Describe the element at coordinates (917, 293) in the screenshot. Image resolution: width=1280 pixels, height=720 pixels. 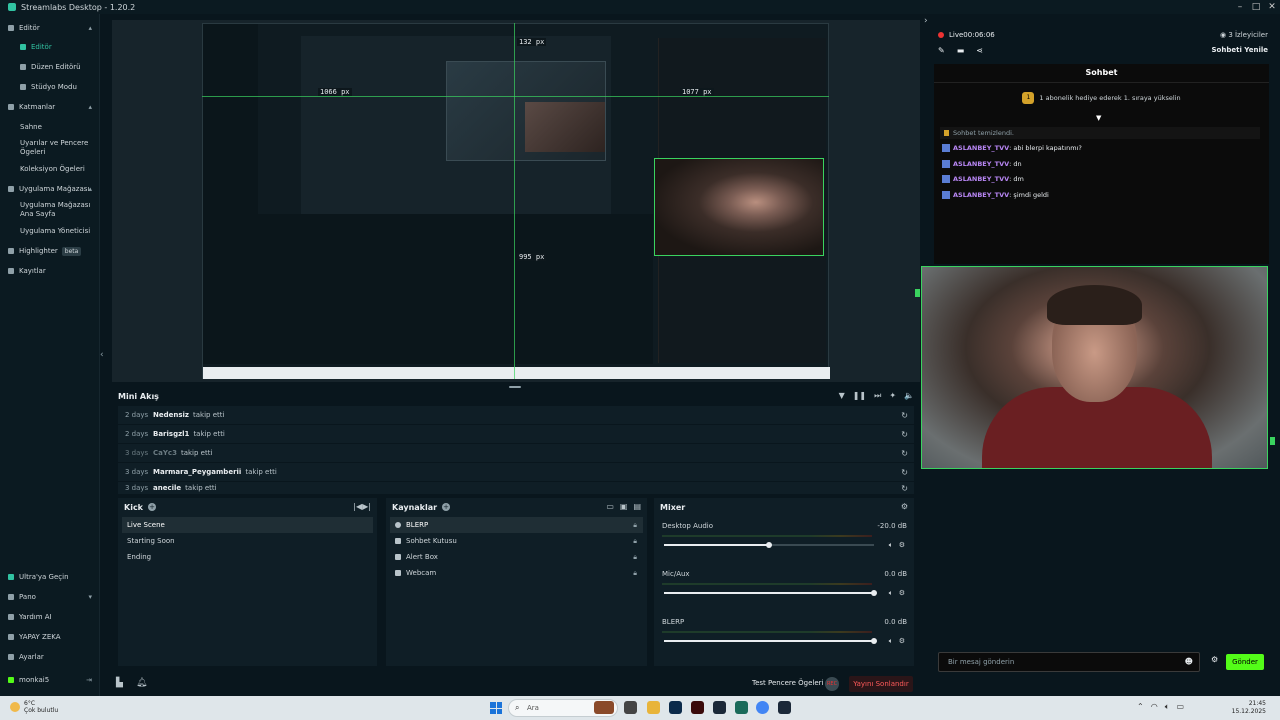
I see `resize-handle-left` at that location.